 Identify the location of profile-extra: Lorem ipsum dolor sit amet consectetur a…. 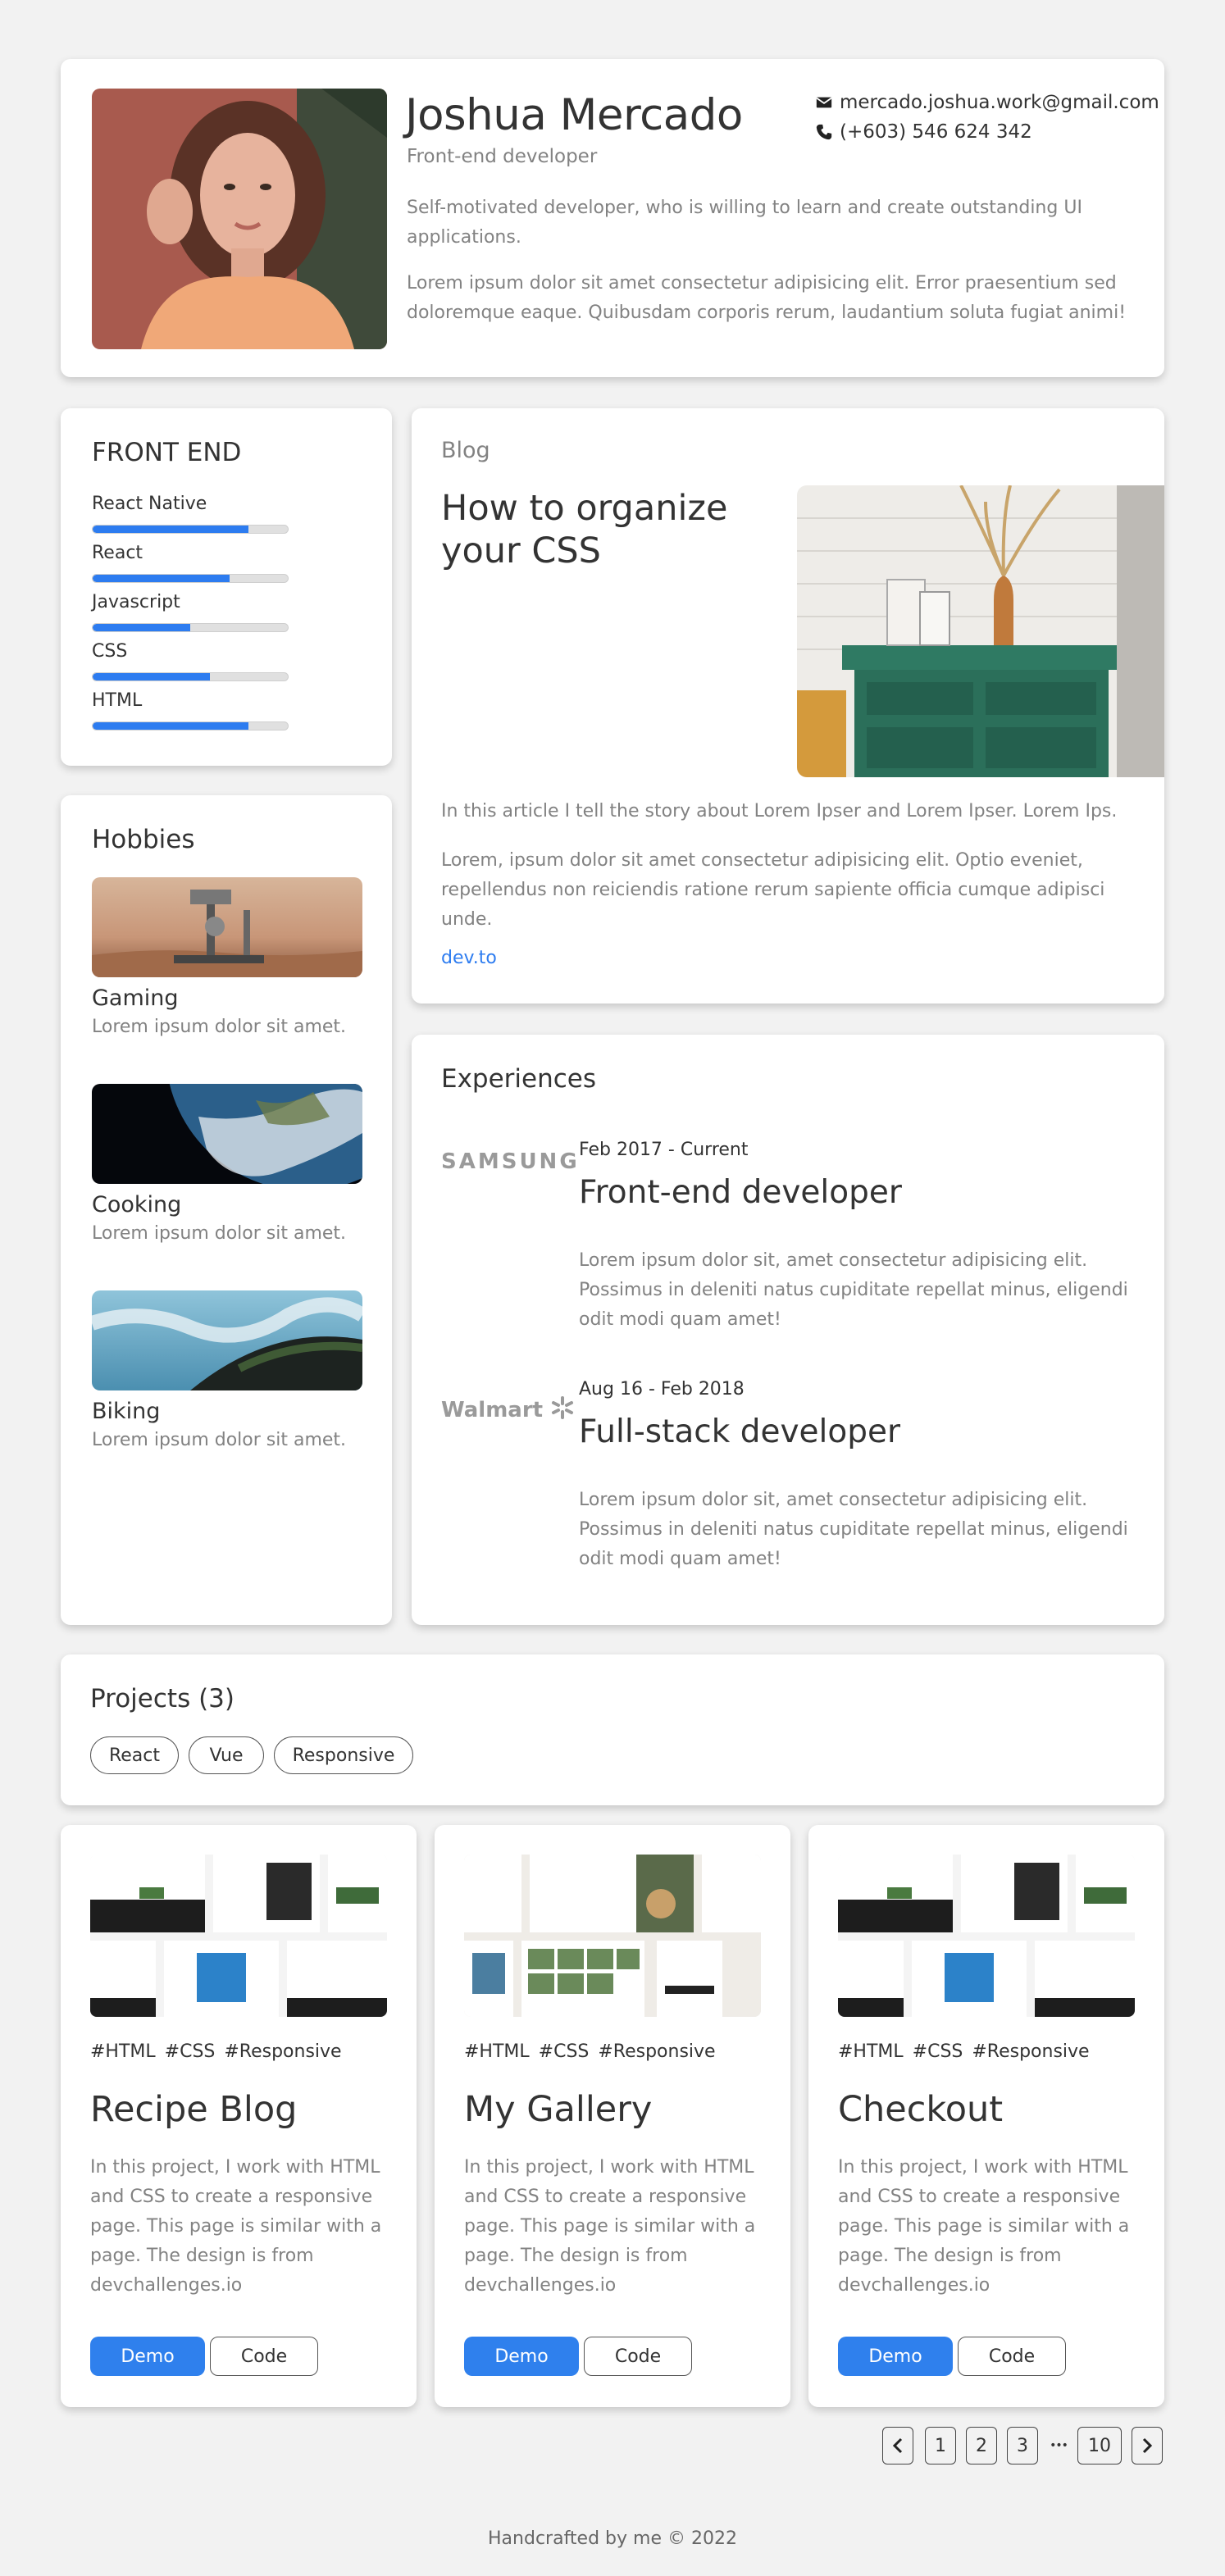
(767, 298).